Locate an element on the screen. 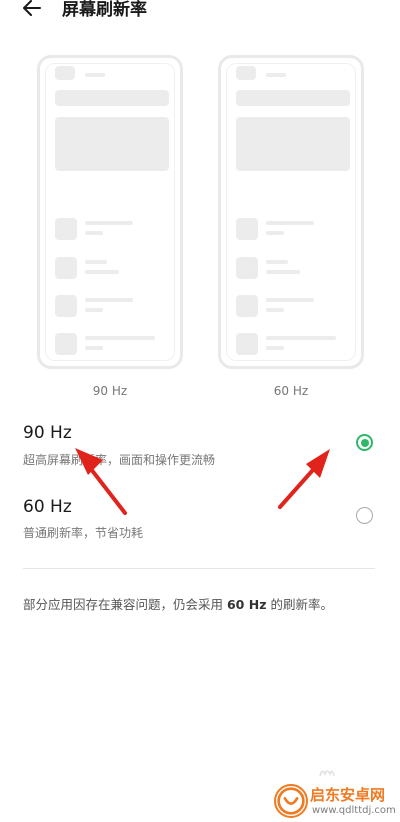  watermark: 启东安卓网 www.qdlttdj.com is located at coordinates (336, 800).